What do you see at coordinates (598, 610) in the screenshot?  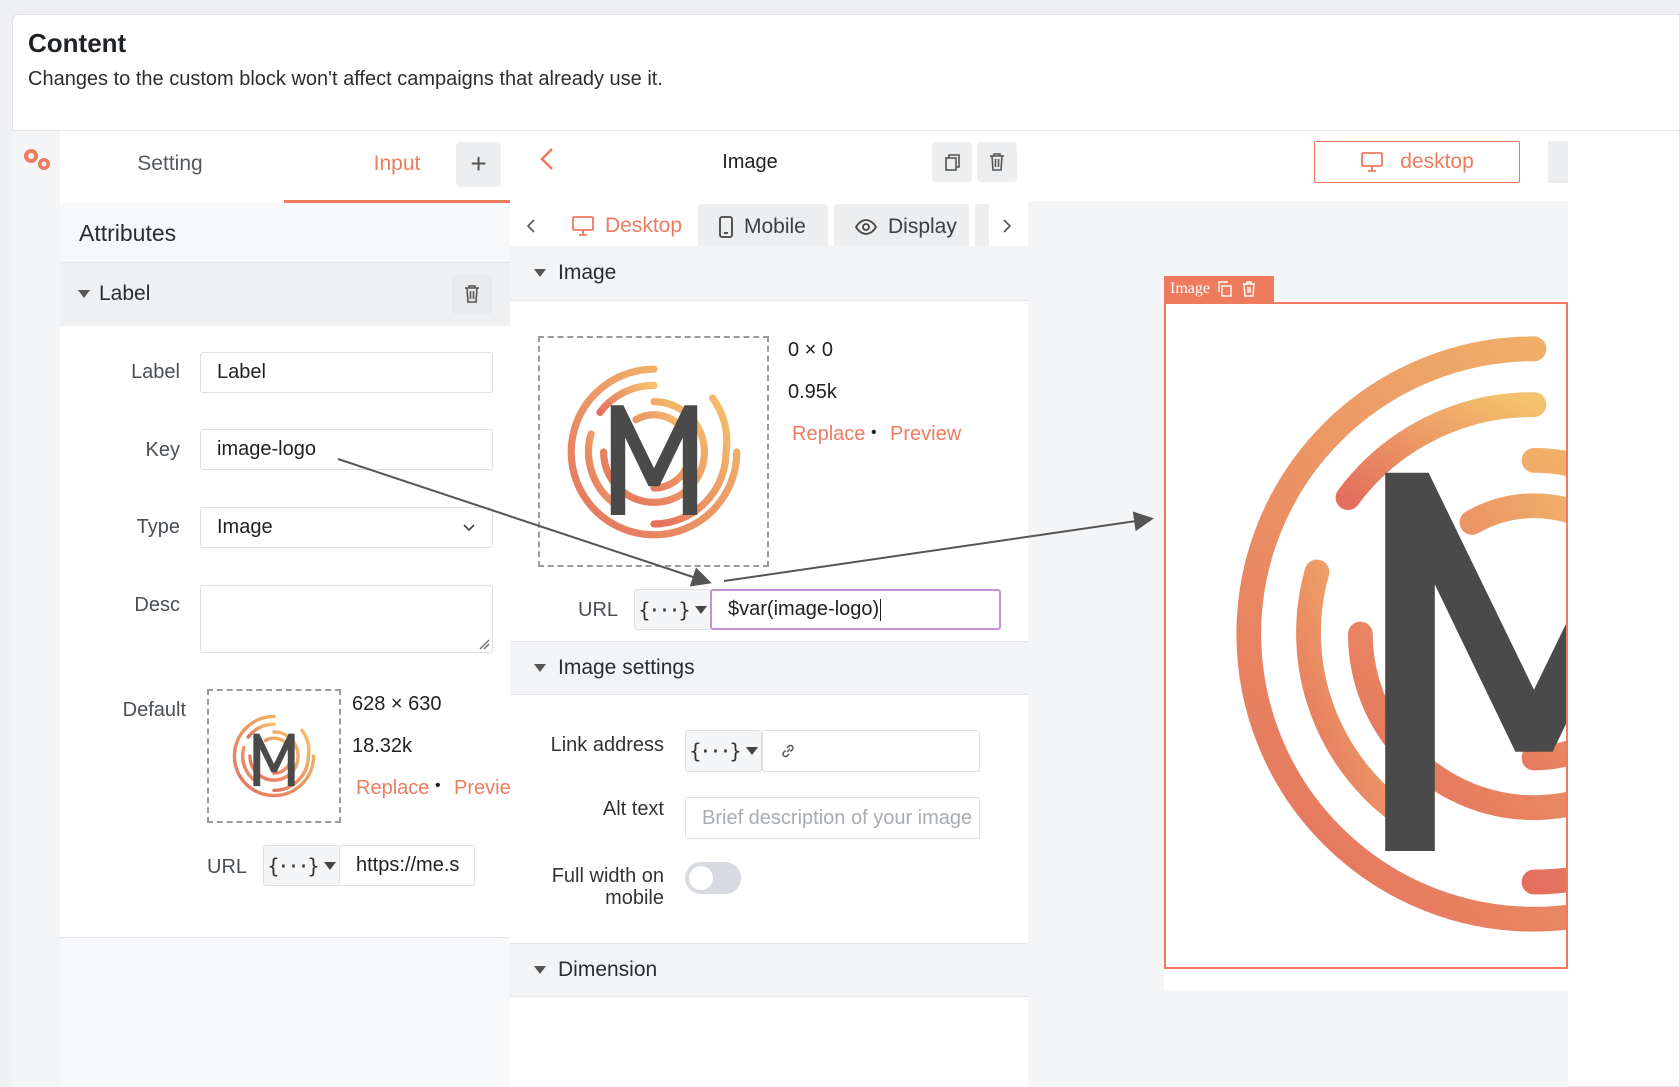 I see `image-url-label: URL` at bounding box center [598, 610].